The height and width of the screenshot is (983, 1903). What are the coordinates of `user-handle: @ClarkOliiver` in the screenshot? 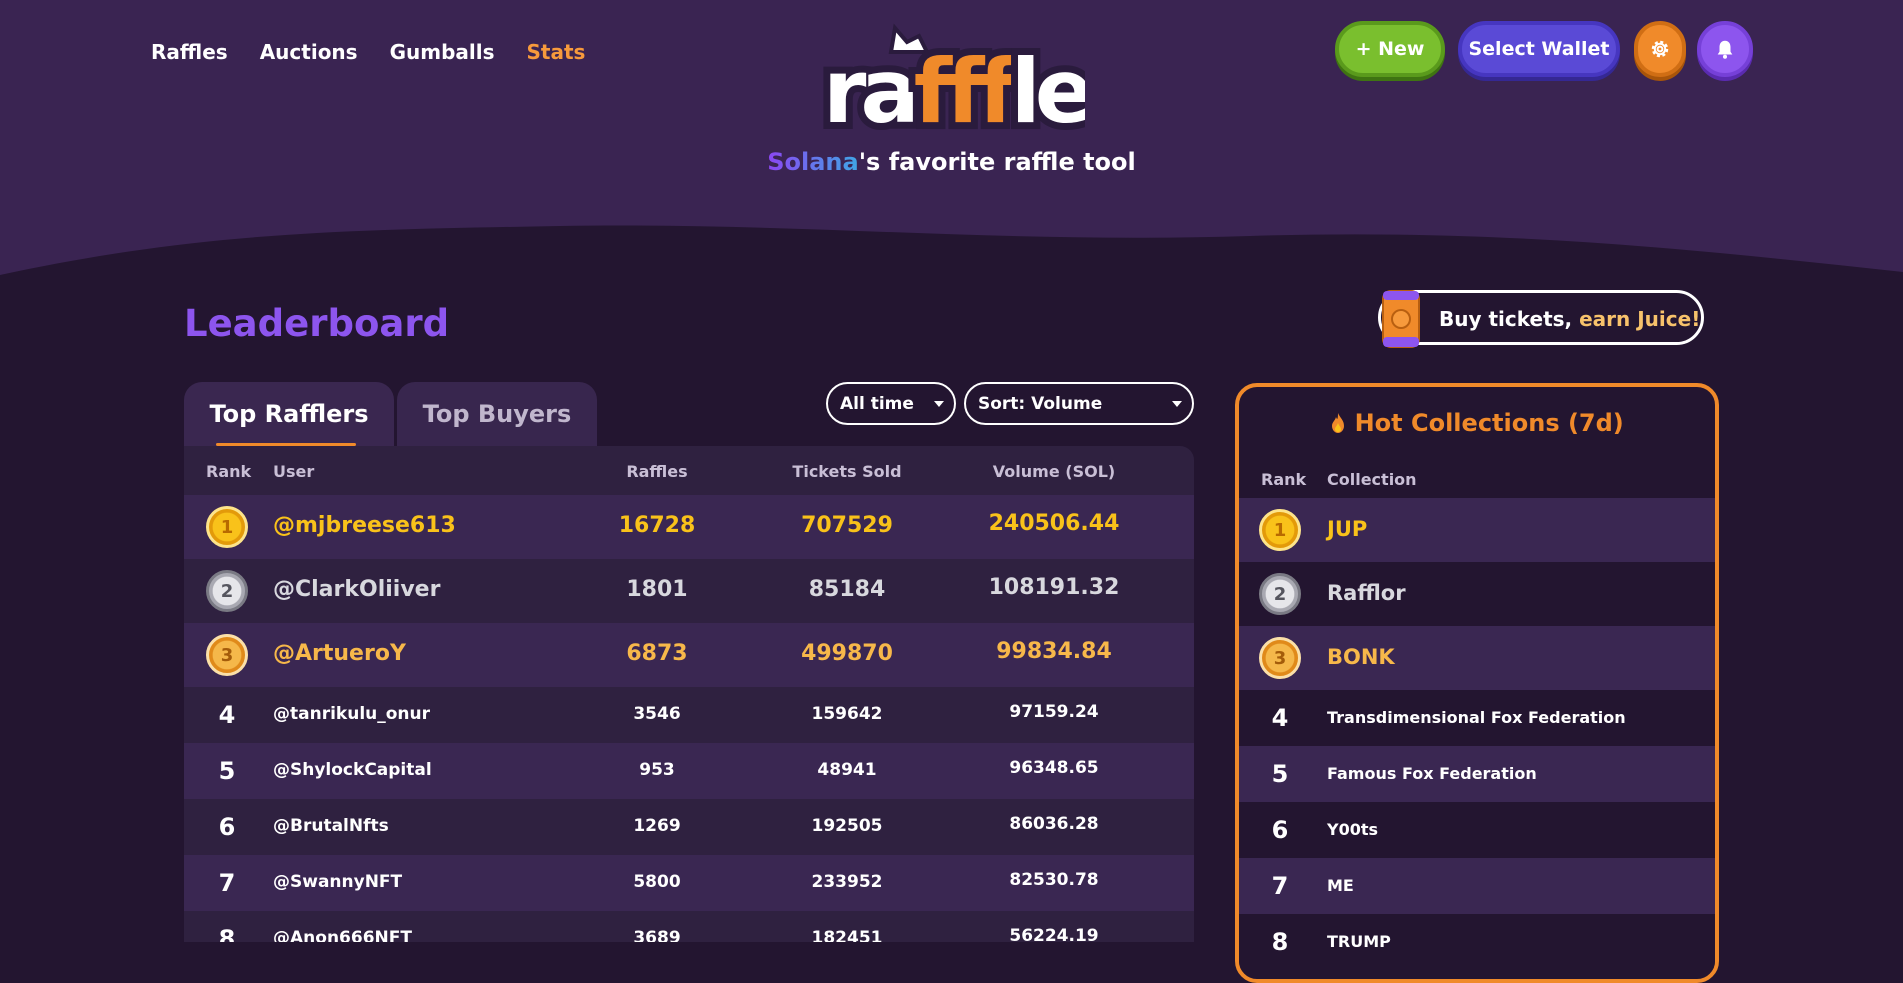 It's located at (356, 589).